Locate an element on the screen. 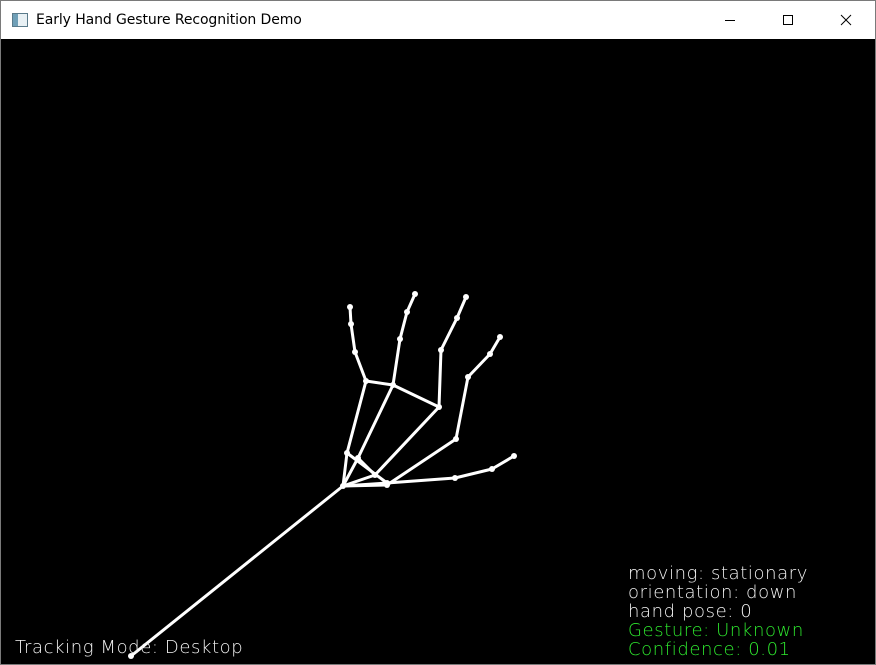 The width and height of the screenshot is (876, 665). minimize-icon is located at coordinates (730, 20).